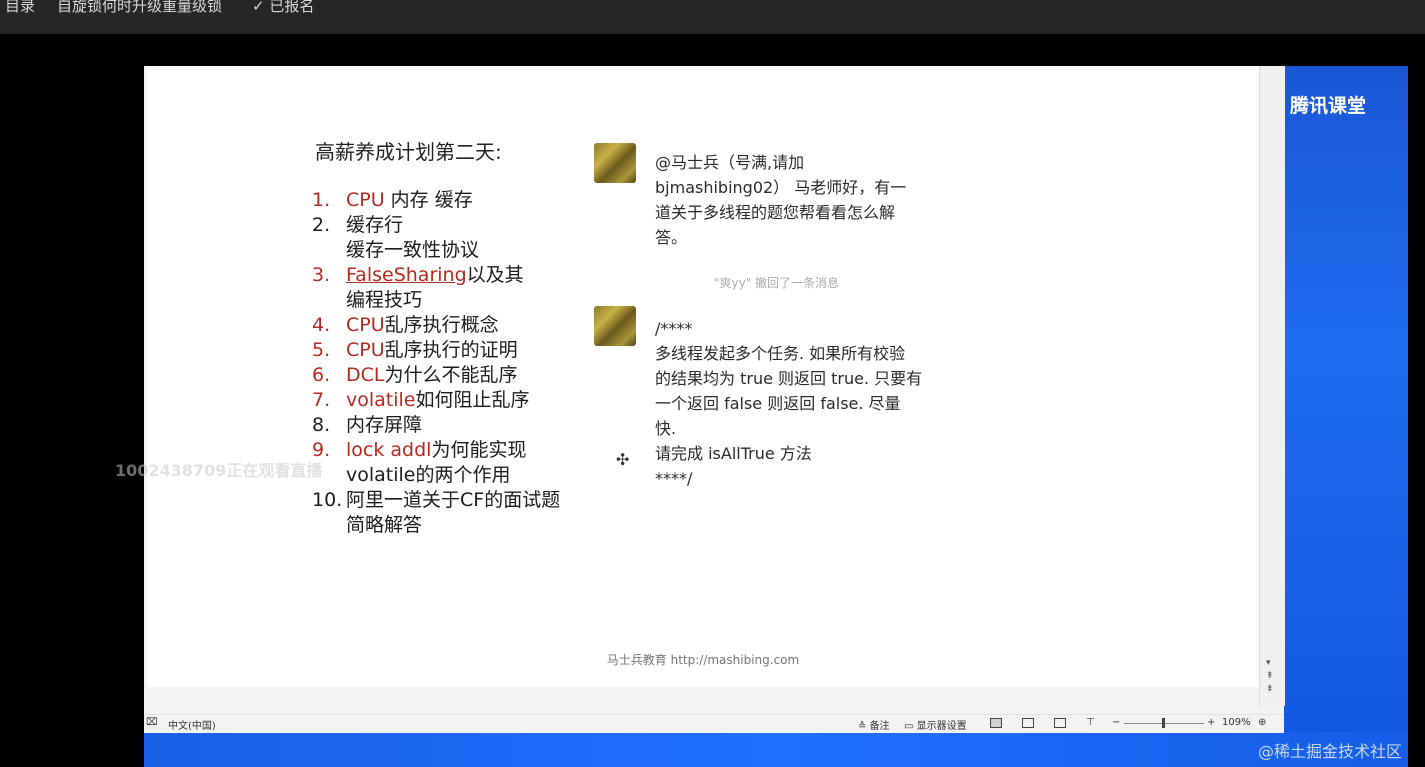 The height and width of the screenshot is (767, 1425). I want to click on topic-text: volatile的两个作用, so click(428, 475).